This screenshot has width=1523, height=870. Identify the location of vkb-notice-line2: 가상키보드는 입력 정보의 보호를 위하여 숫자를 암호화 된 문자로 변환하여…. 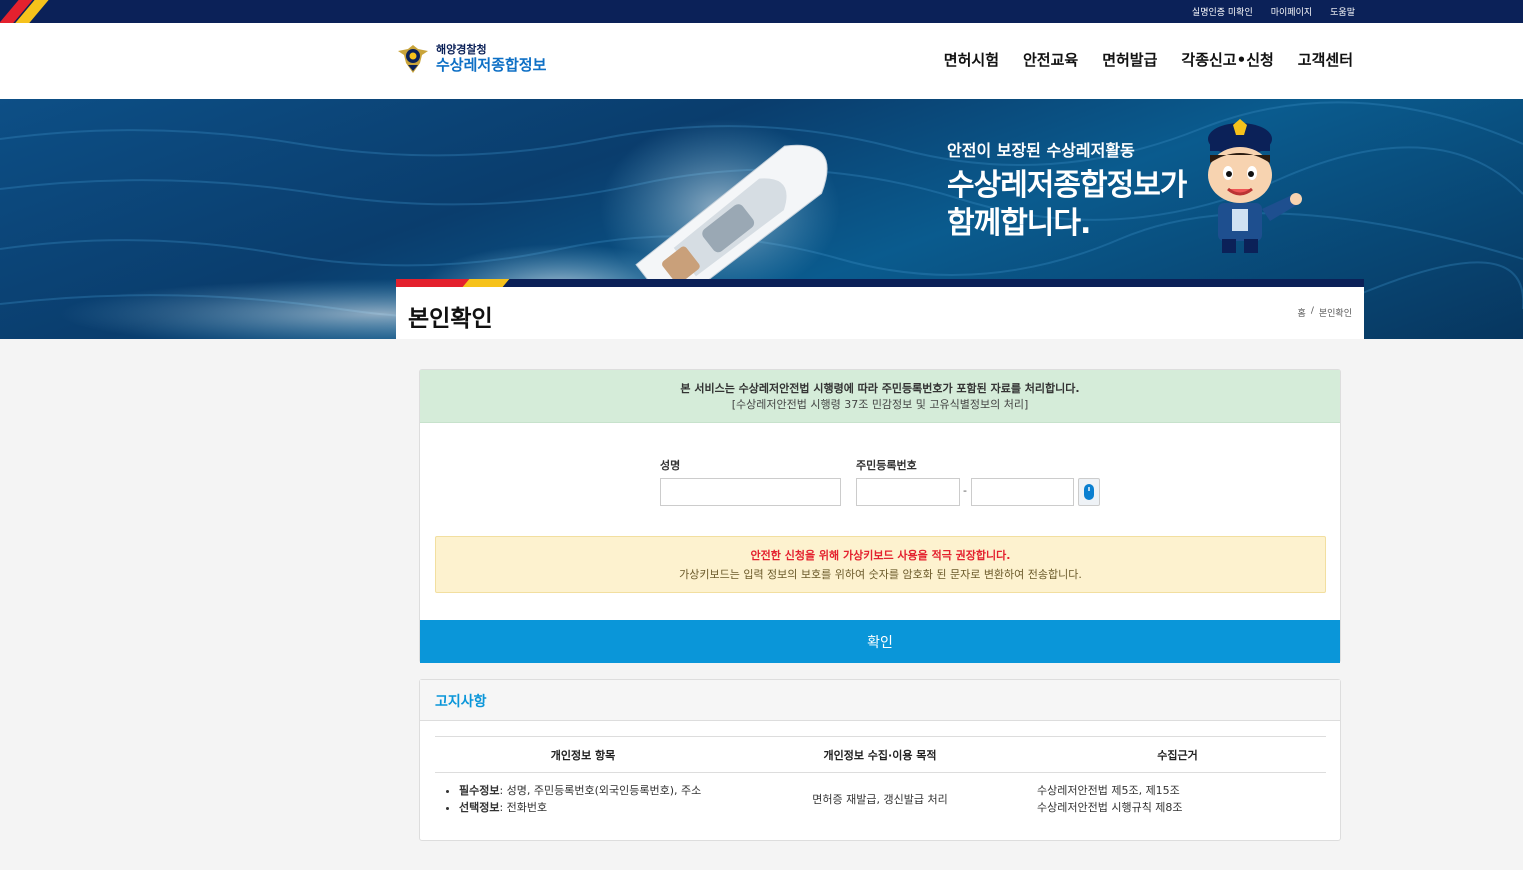
(880, 574).